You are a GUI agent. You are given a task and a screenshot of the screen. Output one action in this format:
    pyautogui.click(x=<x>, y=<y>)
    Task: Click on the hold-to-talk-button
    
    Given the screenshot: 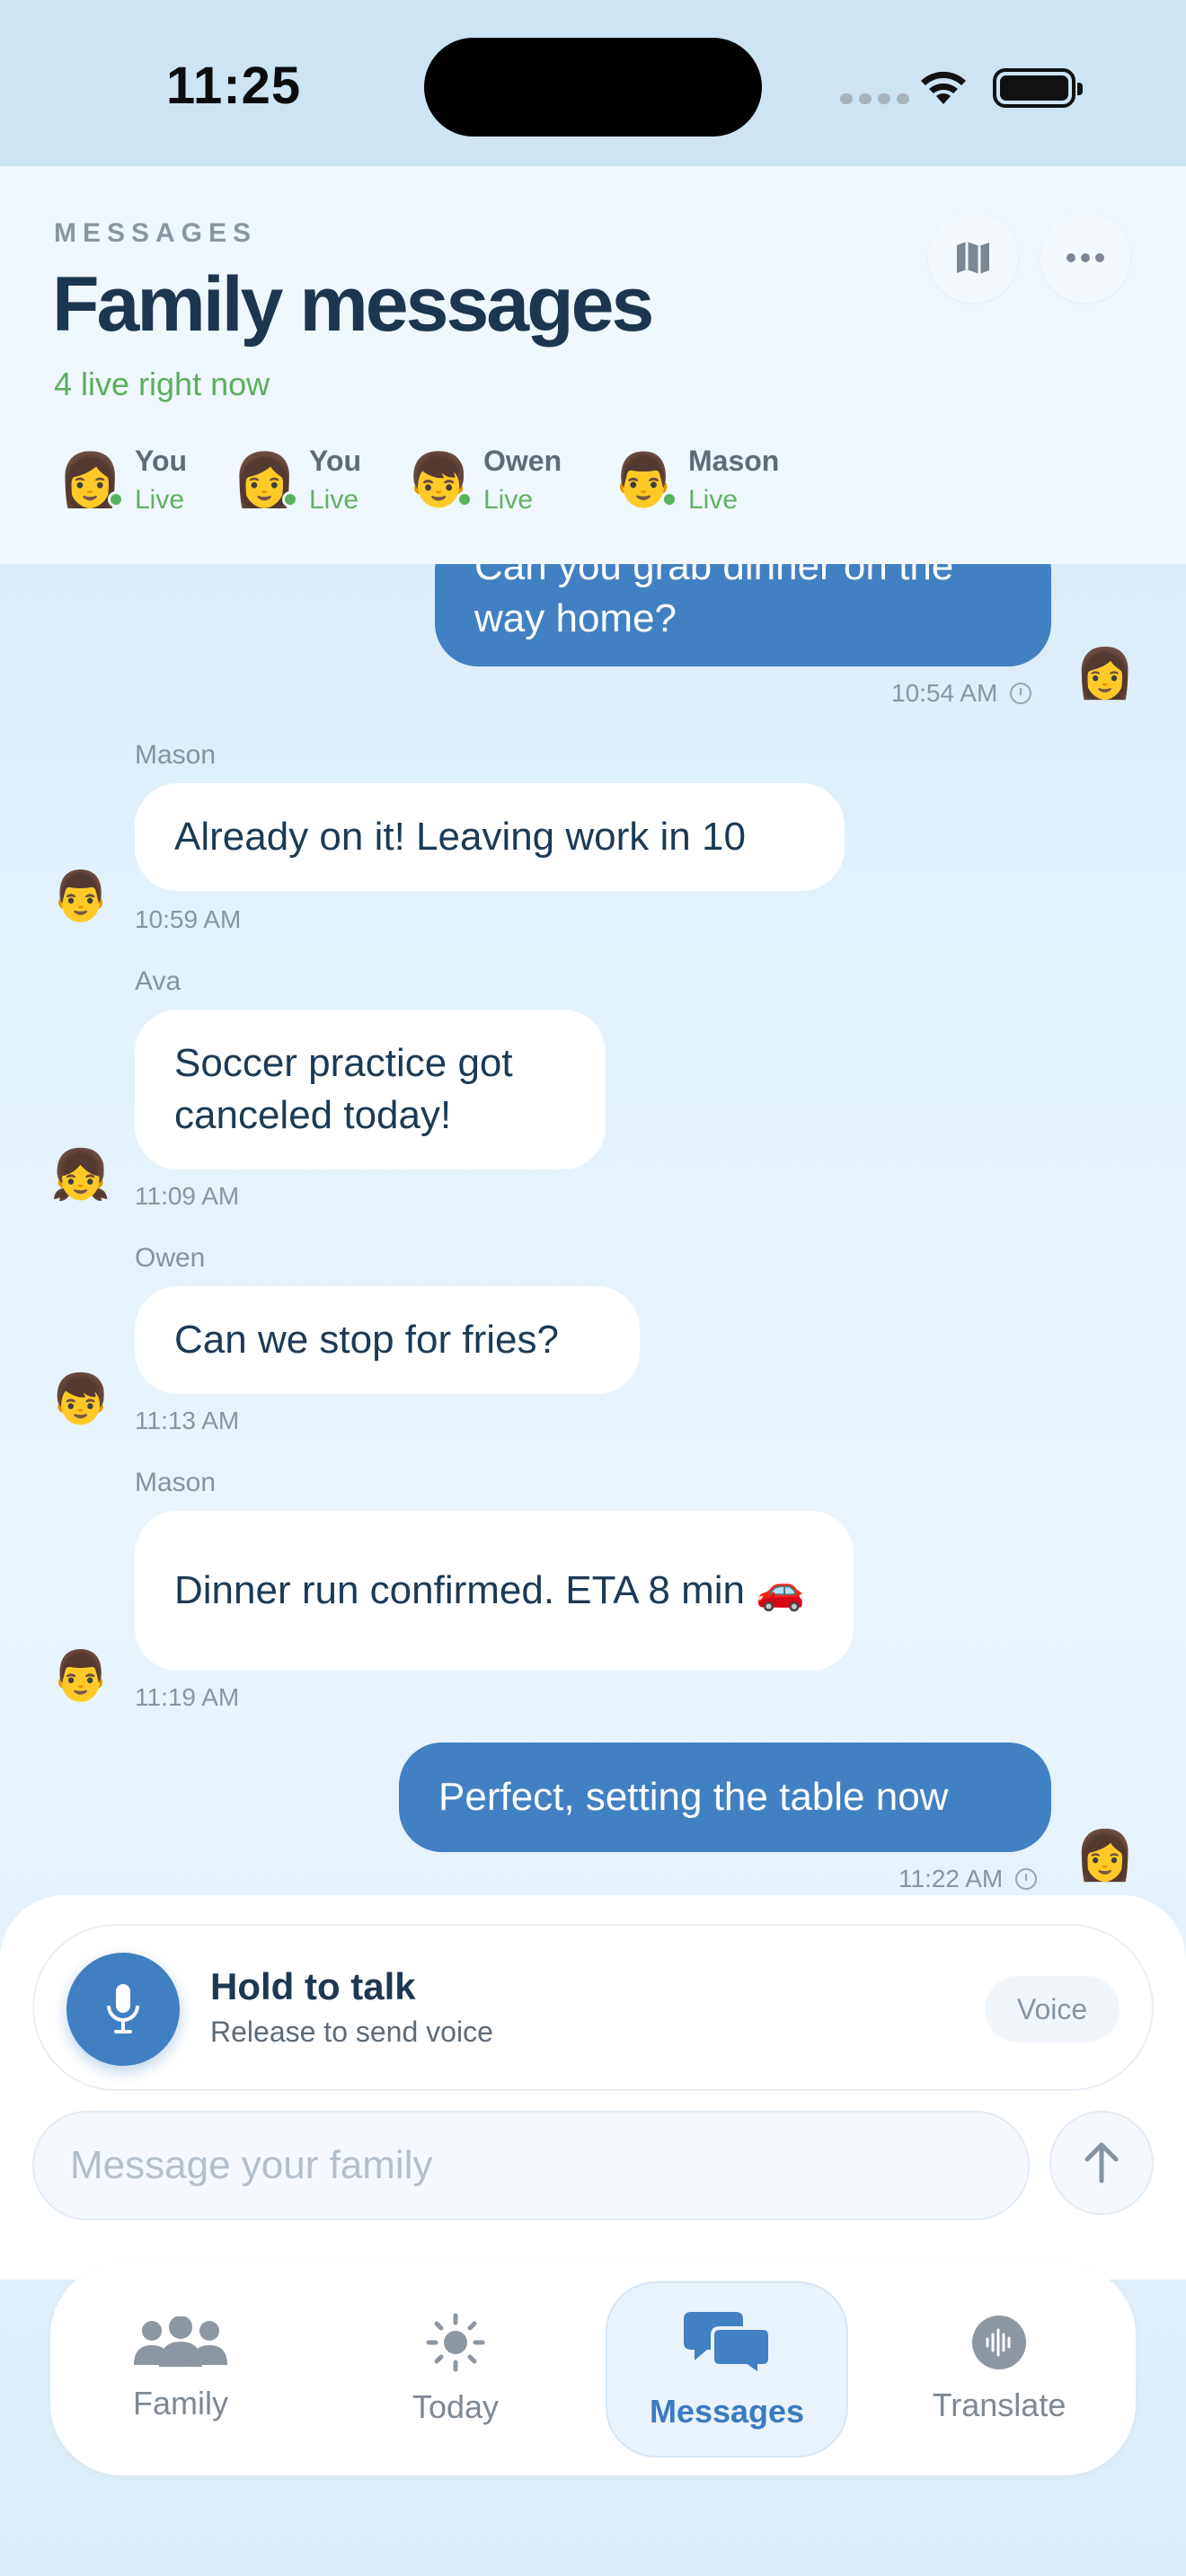 What is the action you would take?
    pyautogui.click(x=123, y=2009)
    